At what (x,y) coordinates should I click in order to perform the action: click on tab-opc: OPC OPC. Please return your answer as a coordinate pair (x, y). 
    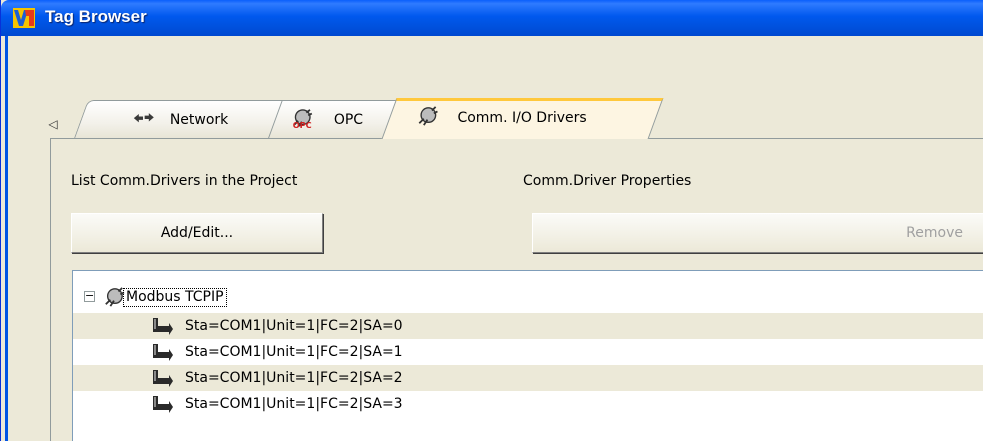
    Looking at the image, I should click on (333, 119).